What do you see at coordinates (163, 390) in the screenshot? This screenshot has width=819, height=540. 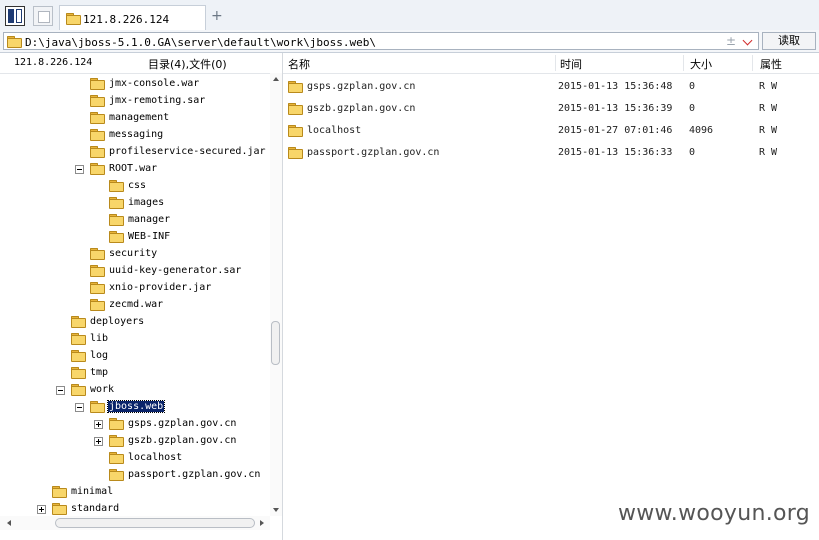 I see `tree-node: work` at bounding box center [163, 390].